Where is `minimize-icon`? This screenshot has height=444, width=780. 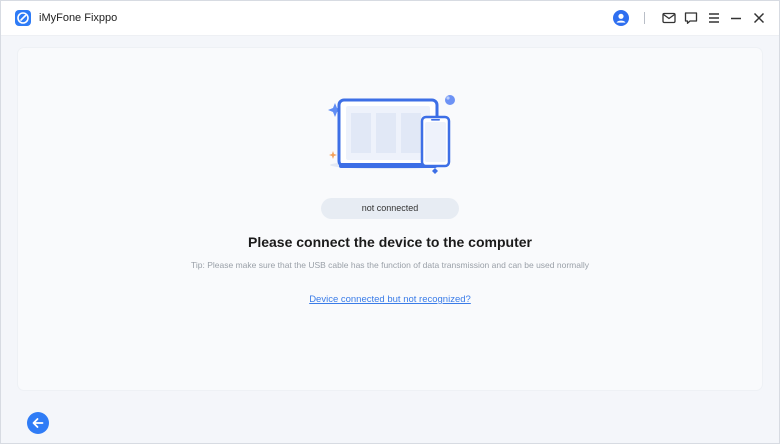 minimize-icon is located at coordinates (736, 18).